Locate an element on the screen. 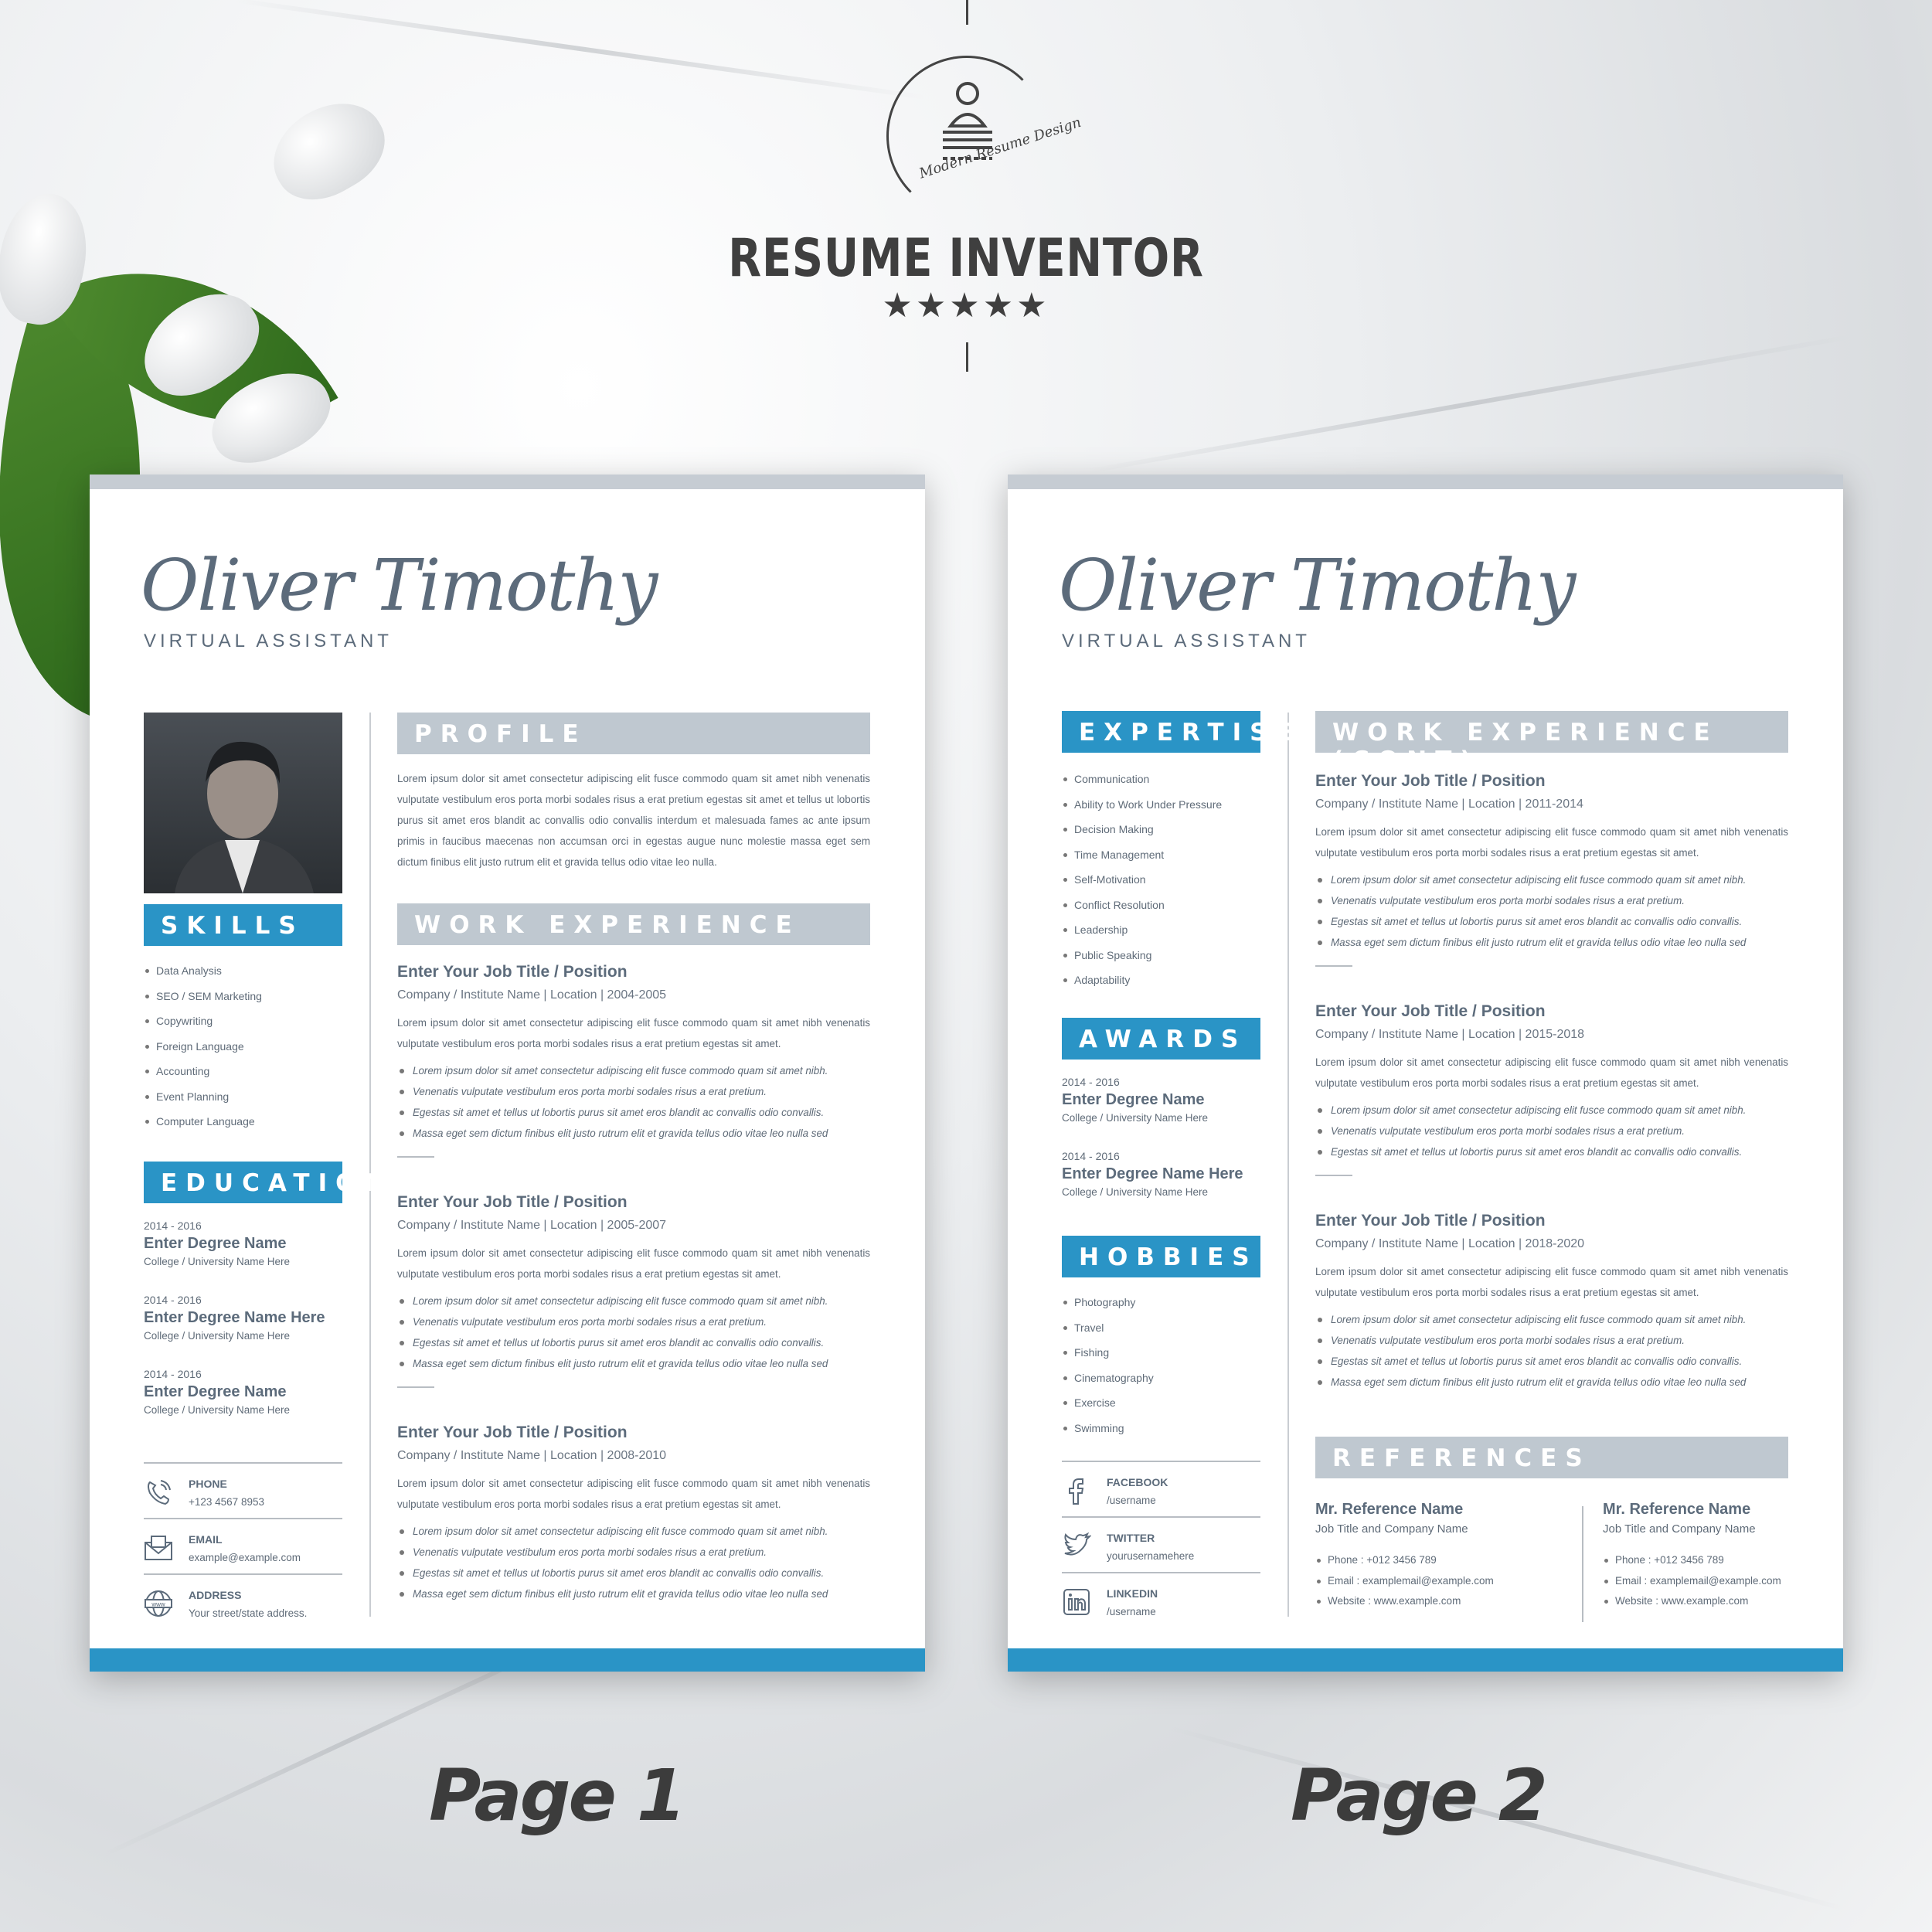 The height and width of the screenshot is (1932, 1932). list-item: Ability to Work Under Pressure is located at coordinates (1161, 805).